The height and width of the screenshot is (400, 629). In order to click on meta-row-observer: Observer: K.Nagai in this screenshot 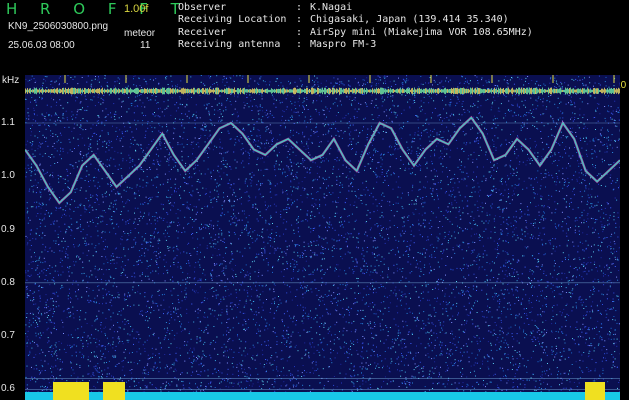, I will do `click(265, 7)`.